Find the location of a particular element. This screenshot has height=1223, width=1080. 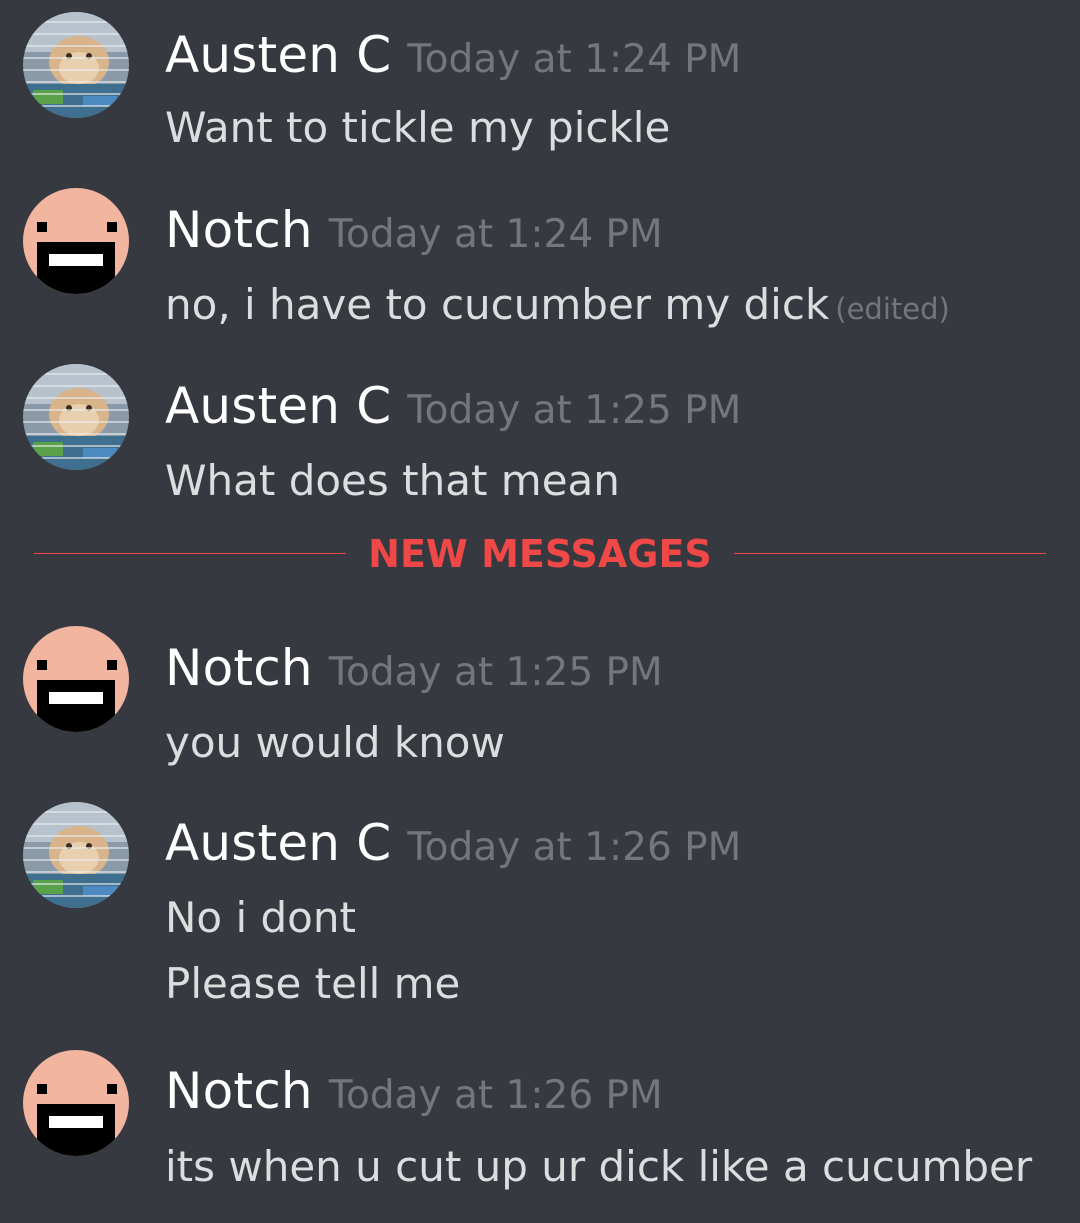

message-text: What does that mean is located at coordinates (392, 480).